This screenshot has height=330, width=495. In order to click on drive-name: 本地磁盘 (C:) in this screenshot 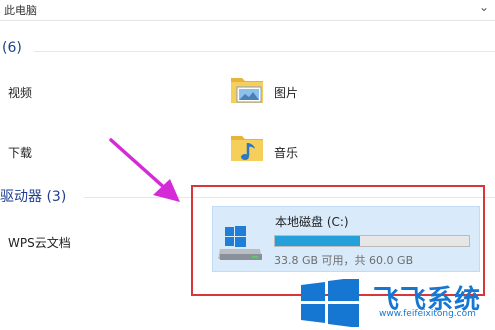, I will do `click(312, 222)`.